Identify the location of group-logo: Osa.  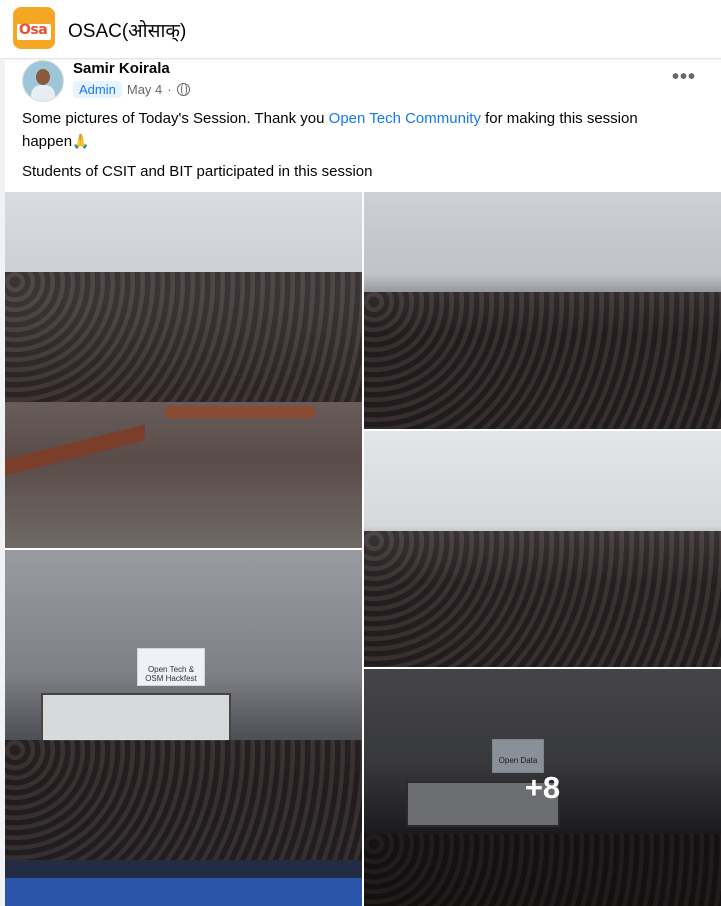
(34, 28).